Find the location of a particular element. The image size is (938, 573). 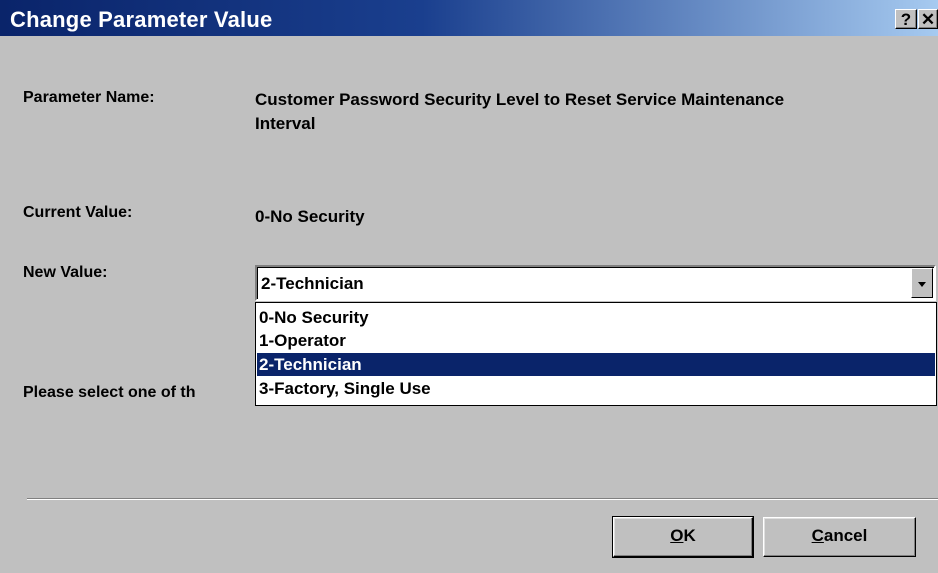

current-value: 0-No Security is located at coordinates (310, 216).